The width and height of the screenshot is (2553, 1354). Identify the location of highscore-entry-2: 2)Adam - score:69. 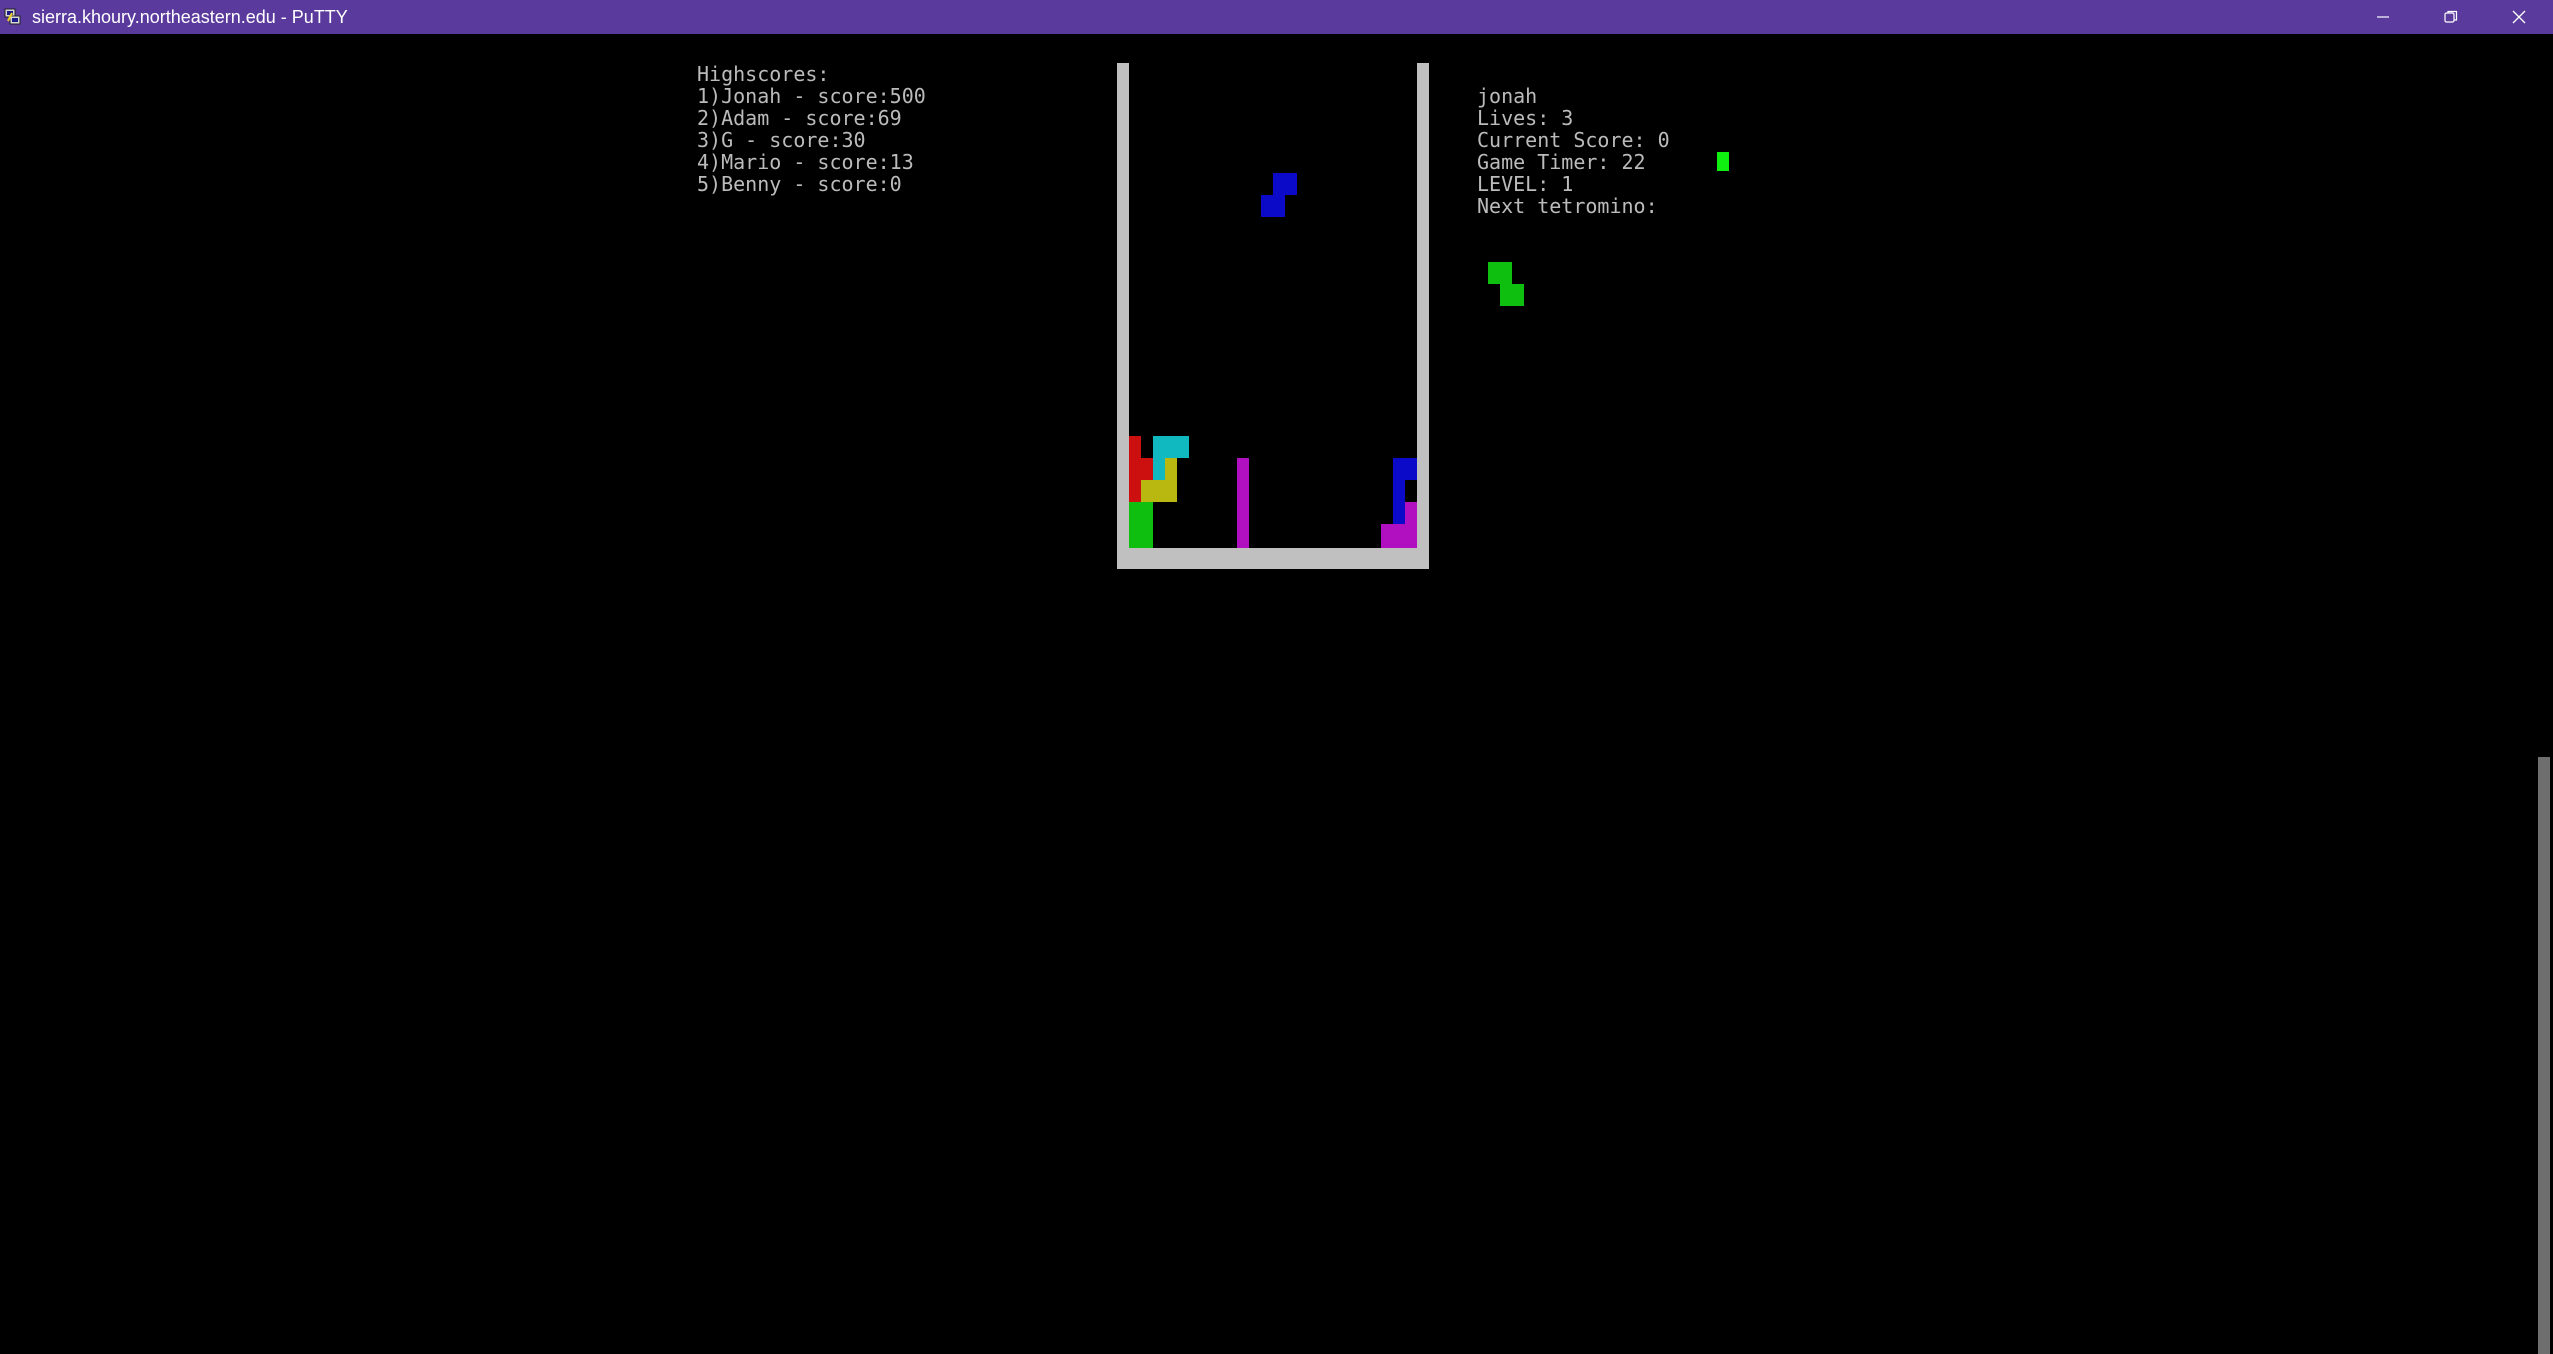
(799, 118).